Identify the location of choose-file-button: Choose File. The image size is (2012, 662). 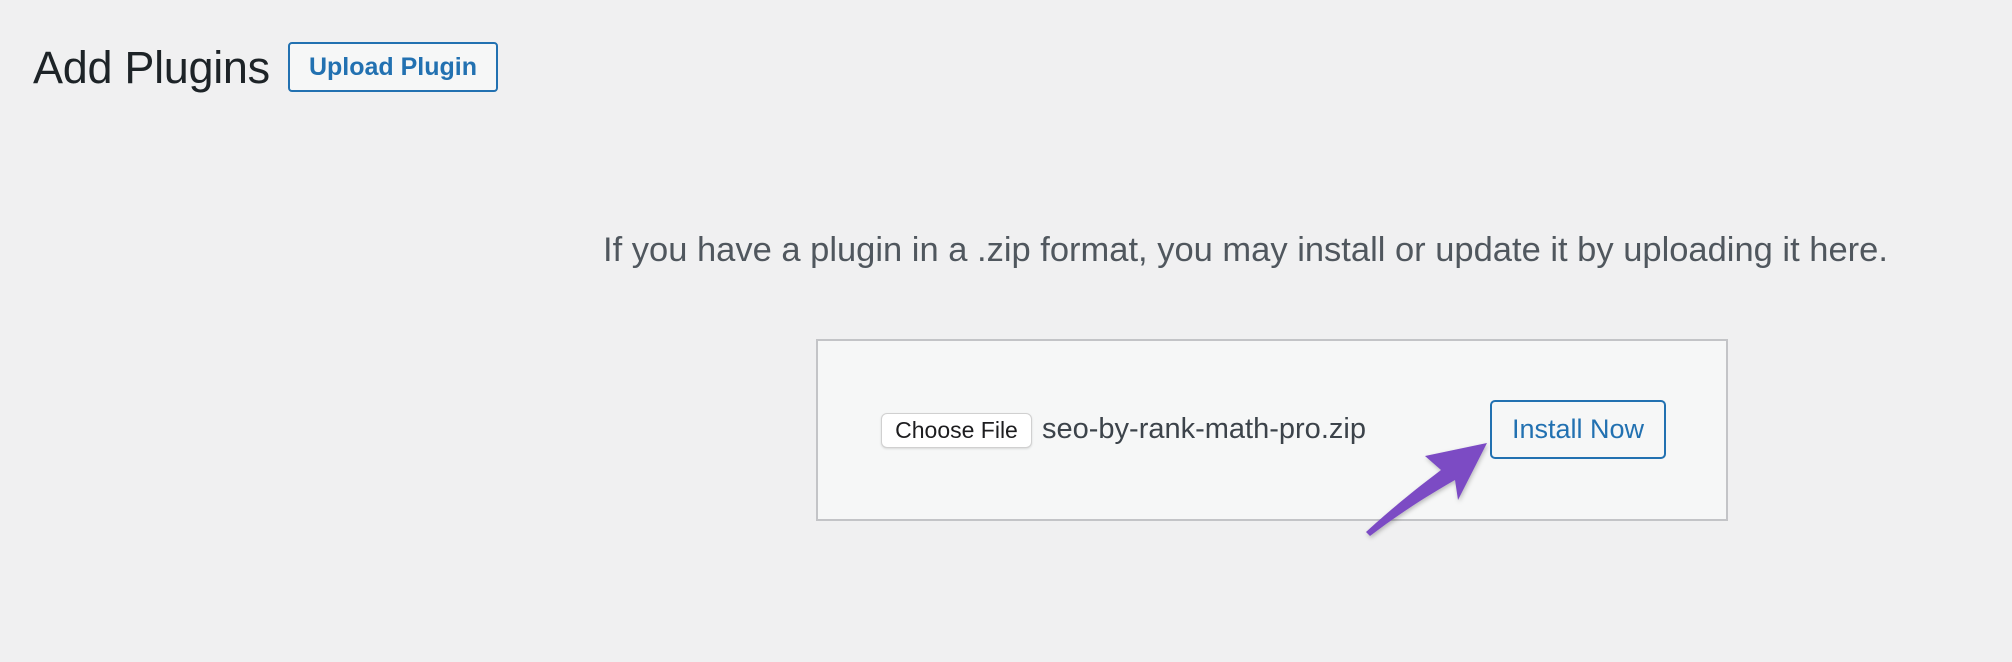
(956, 430).